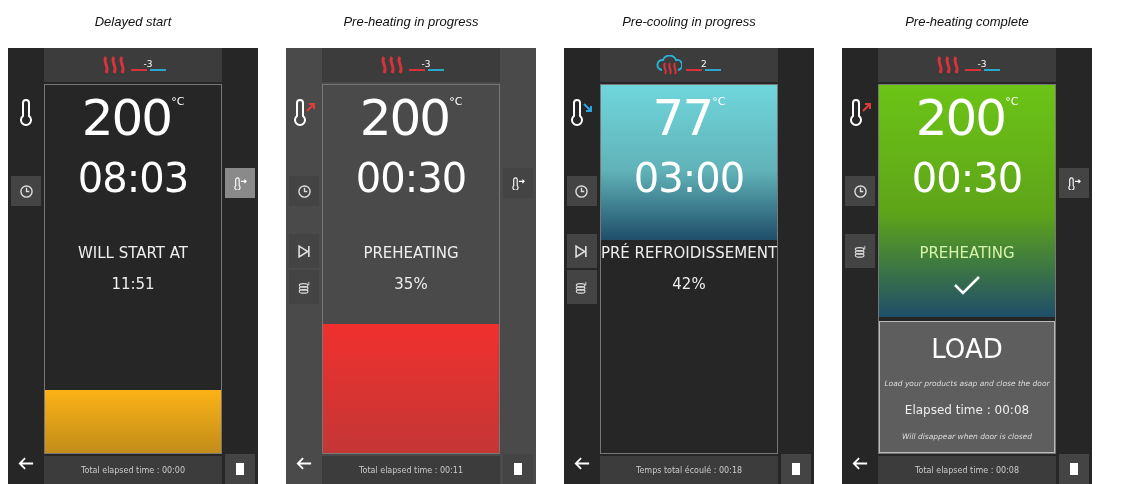 The width and height of the screenshot is (1132, 484). Describe the element at coordinates (411, 22) in the screenshot. I see `panel-caption: Pre-heating in progress` at that location.